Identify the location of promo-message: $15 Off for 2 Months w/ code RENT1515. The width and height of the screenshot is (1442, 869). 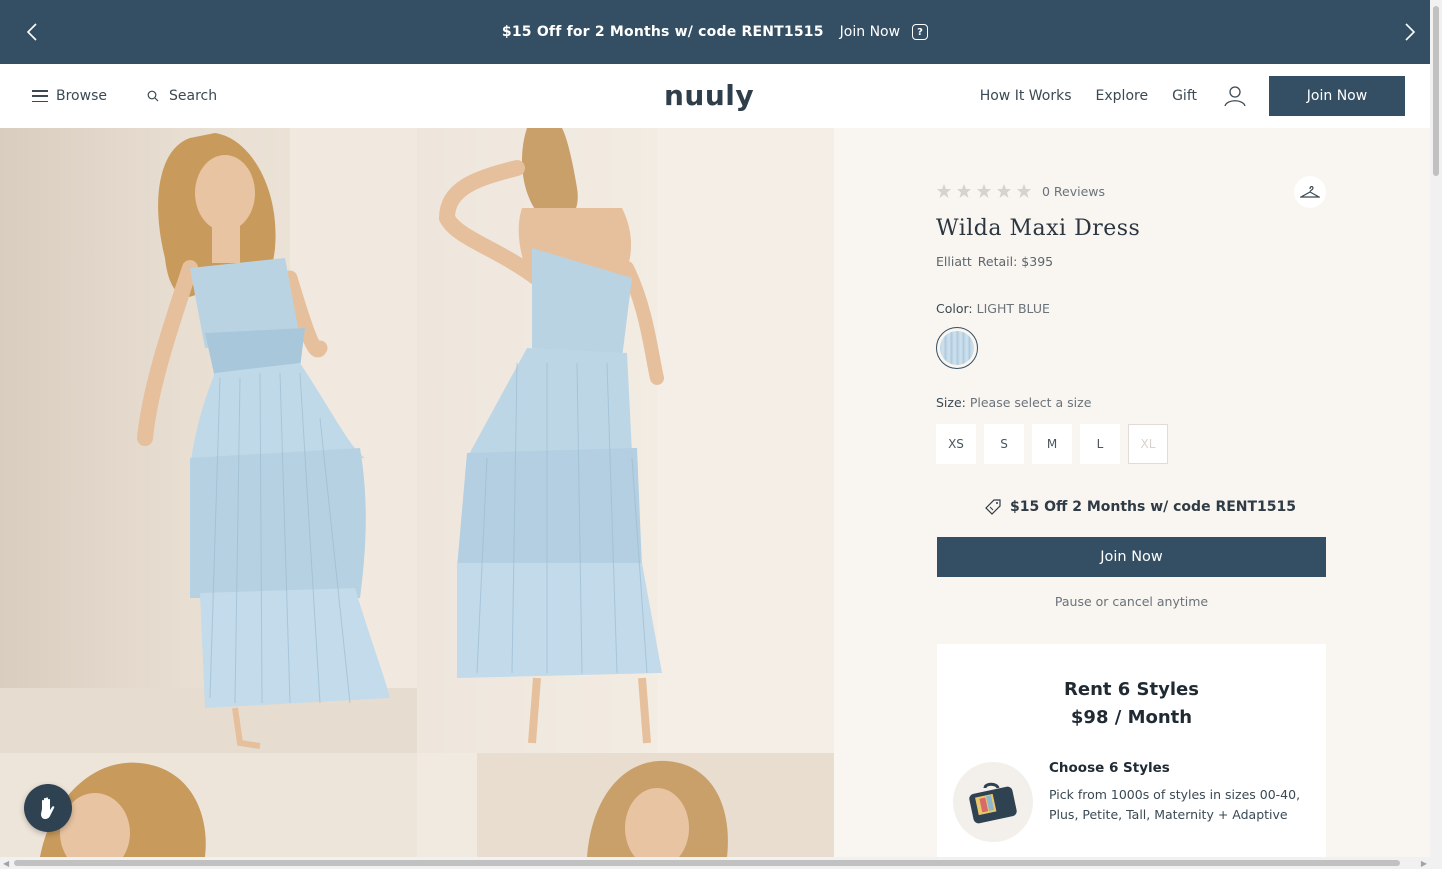
(662, 32).